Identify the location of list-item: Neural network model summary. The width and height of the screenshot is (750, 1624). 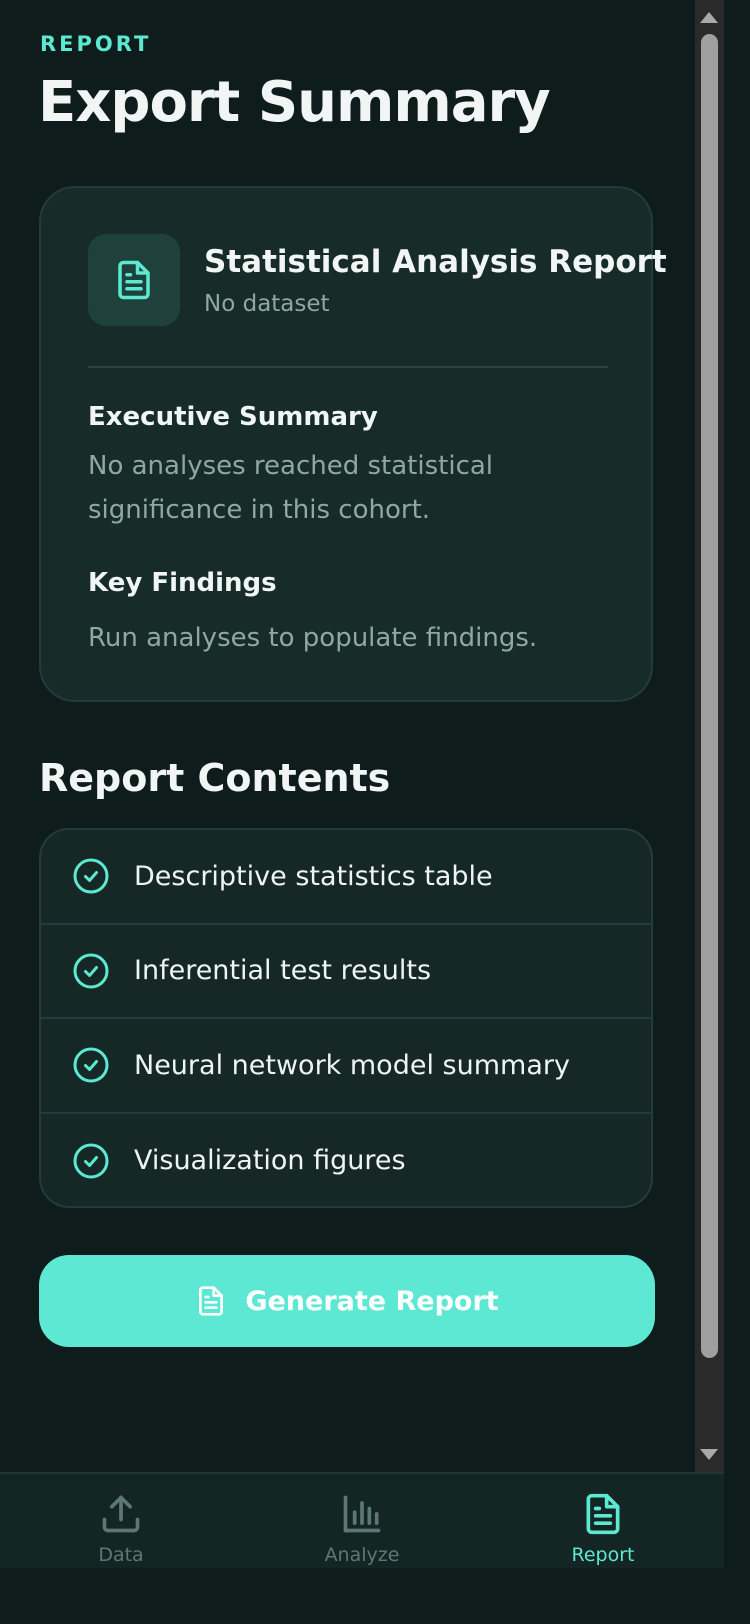
(346, 1066).